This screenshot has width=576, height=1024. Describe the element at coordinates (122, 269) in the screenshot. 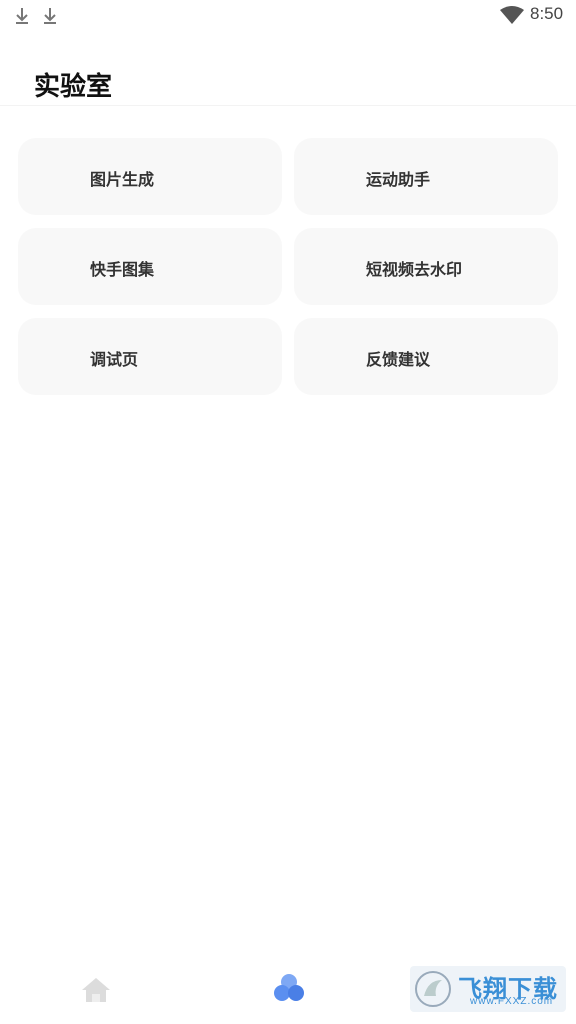

I see `card-label: 快手图集` at that location.